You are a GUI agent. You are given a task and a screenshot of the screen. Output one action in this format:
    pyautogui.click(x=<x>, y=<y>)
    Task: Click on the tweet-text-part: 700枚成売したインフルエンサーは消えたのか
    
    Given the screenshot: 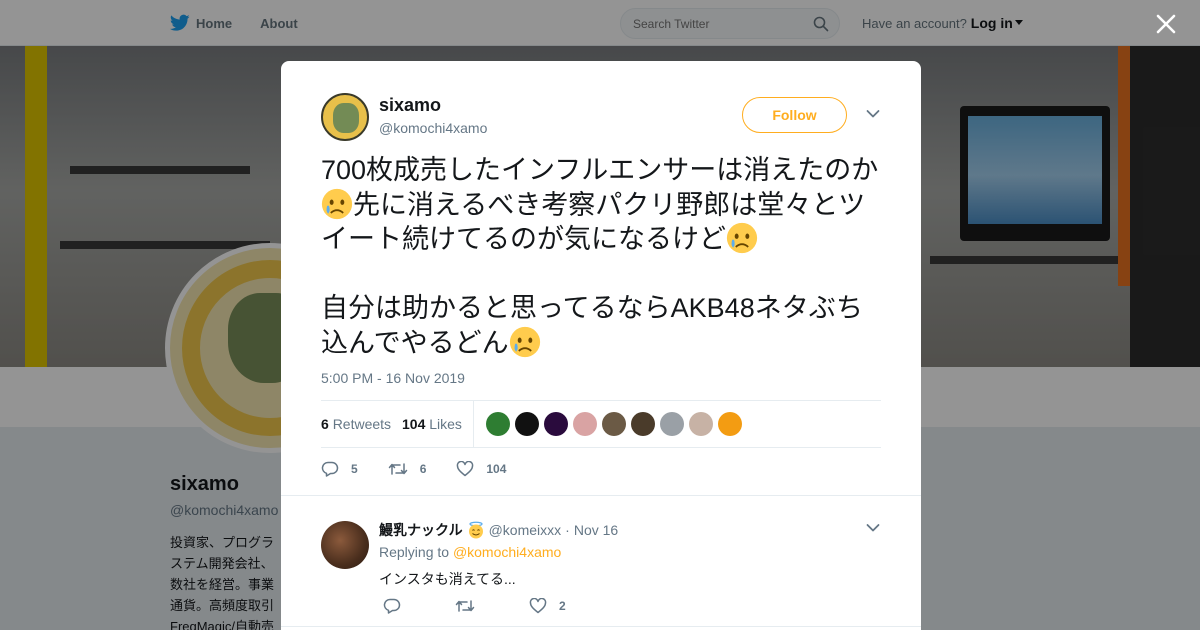 What is the action you would take?
    pyautogui.click(x=600, y=170)
    